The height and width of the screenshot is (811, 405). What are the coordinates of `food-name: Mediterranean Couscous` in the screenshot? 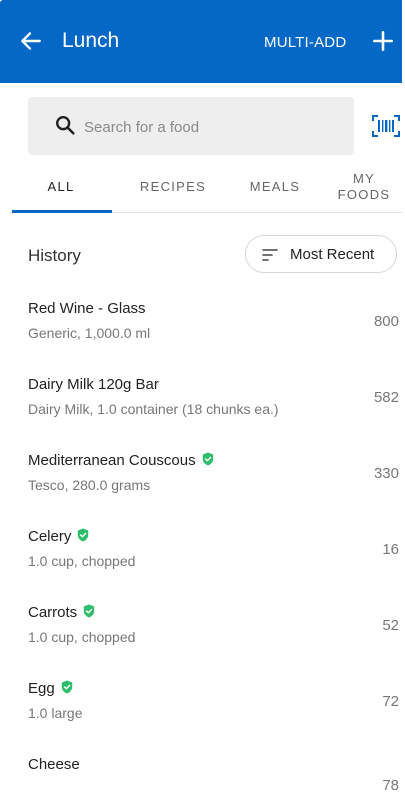 It's located at (121, 460).